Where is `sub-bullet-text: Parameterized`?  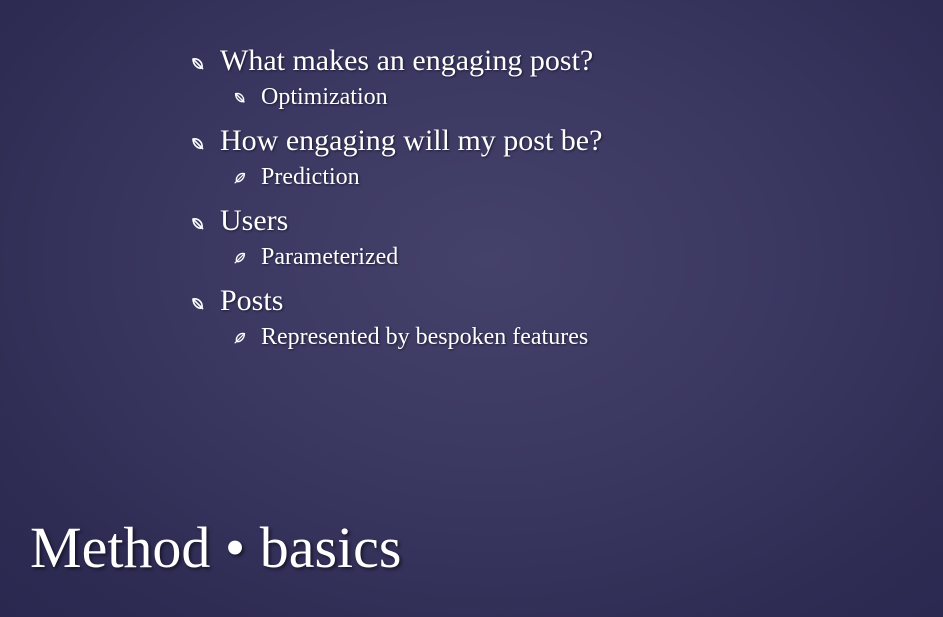 sub-bullet-text: Parameterized is located at coordinates (330, 257).